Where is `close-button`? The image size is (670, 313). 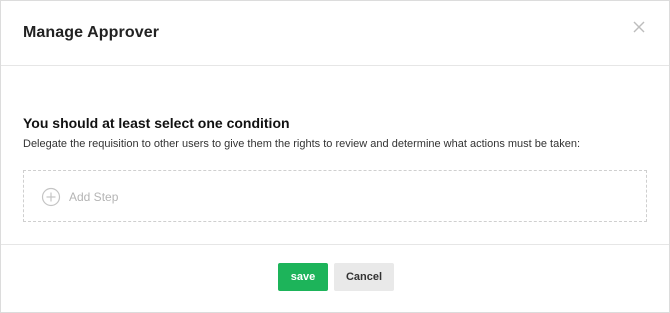 close-button is located at coordinates (639, 27).